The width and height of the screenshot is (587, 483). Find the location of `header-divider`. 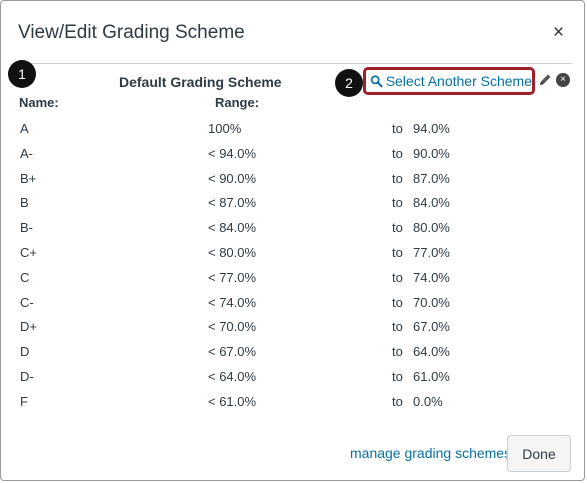

header-divider is located at coordinates (293, 63).